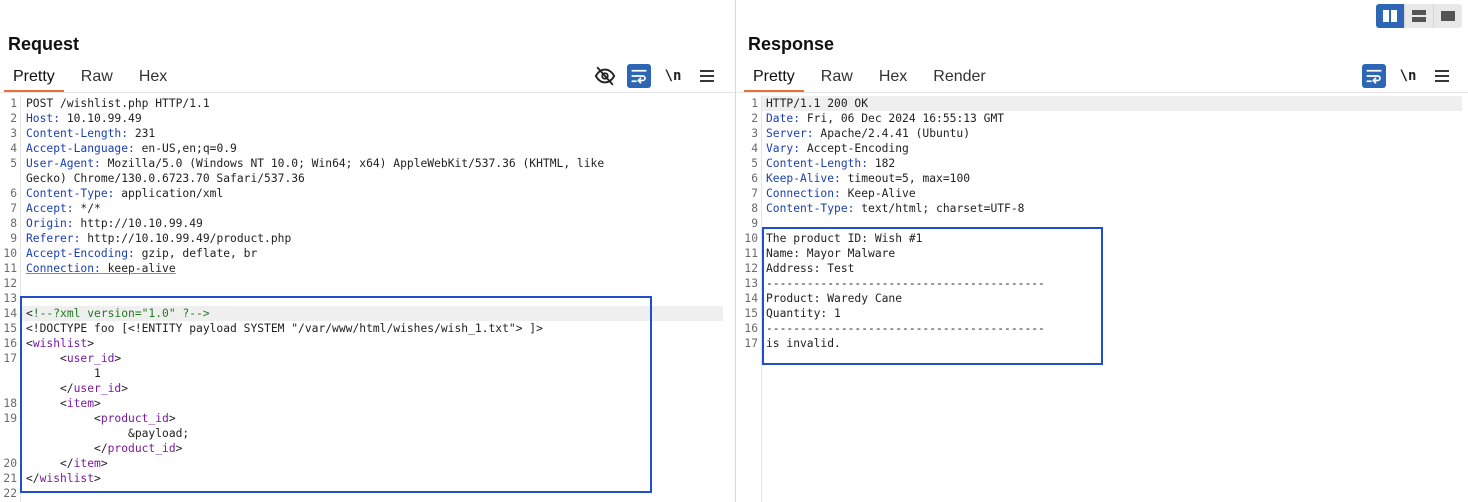 Image resolution: width=1468 pixels, height=502 pixels. What do you see at coordinates (1102, 208) in the screenshot?
I see `response-code-line: 8 Content-Type: text/html; charset=UTF-8` at bounding box center [1102, 208].